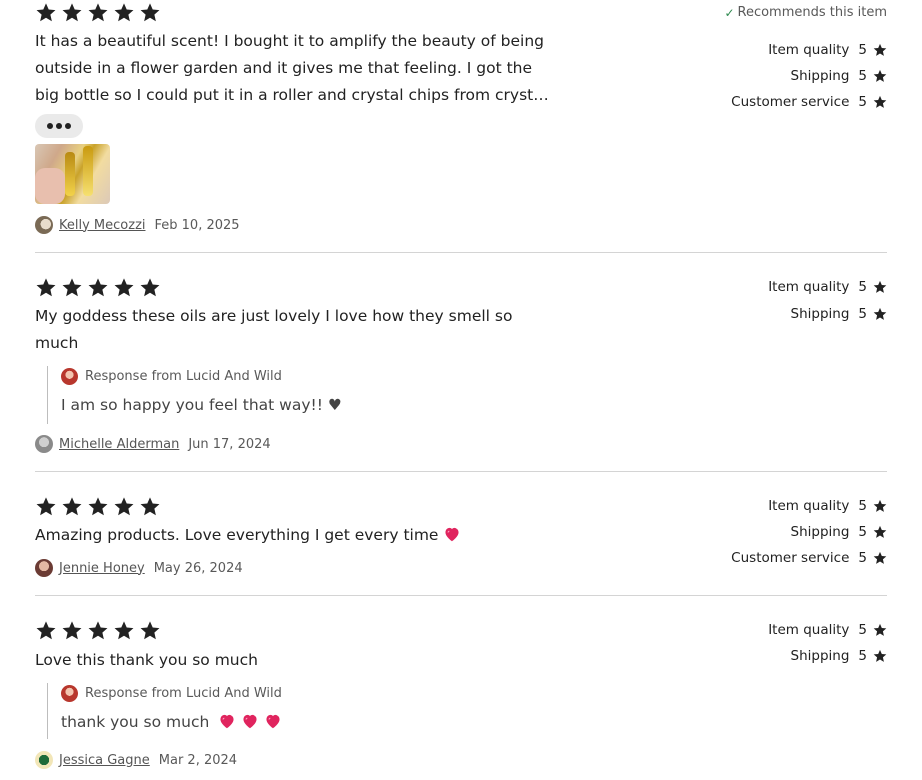 This screenshot has width=922, height=780. What do you see at coordinates (50, 186) in the screenshot?
I see `photo-hand` at bounding box center [50, 186].